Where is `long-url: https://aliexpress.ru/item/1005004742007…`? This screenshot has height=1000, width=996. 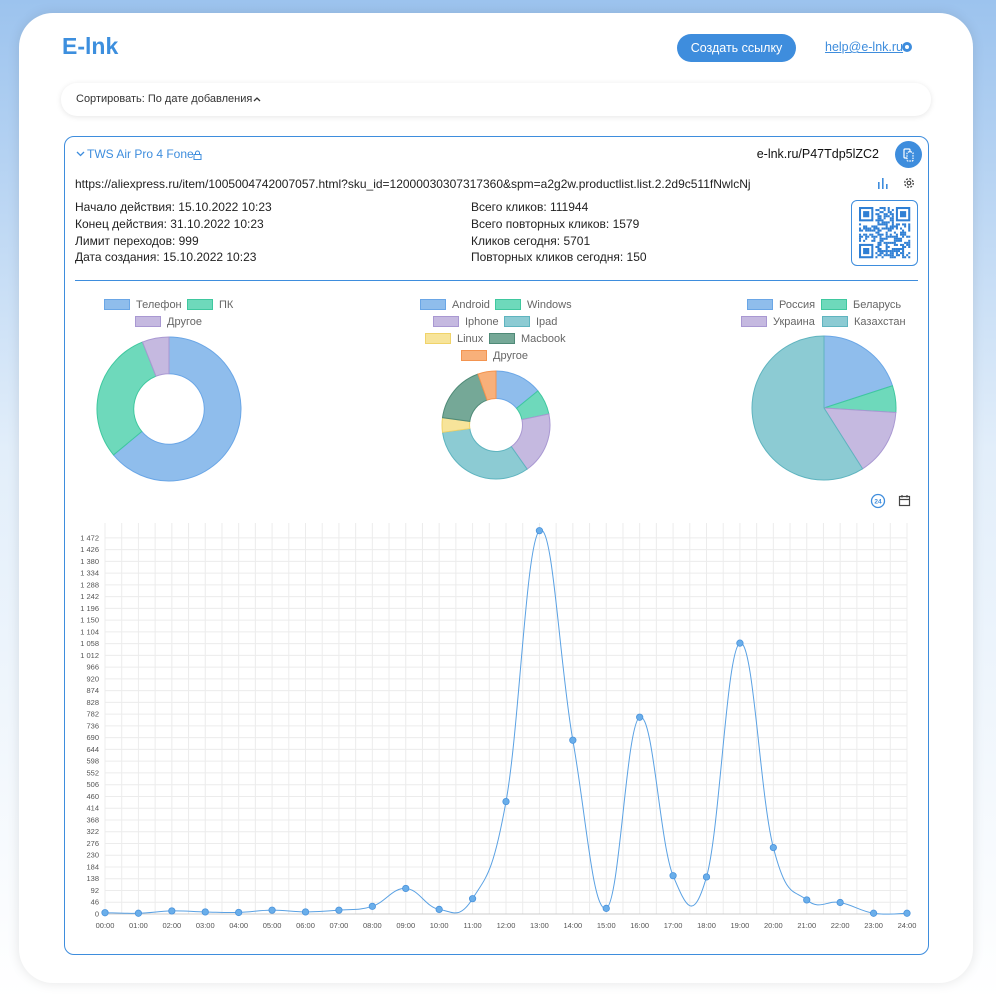
long-url: https://aliexpress.ru/item/1005004742007… is located at coordinates (413, 184).